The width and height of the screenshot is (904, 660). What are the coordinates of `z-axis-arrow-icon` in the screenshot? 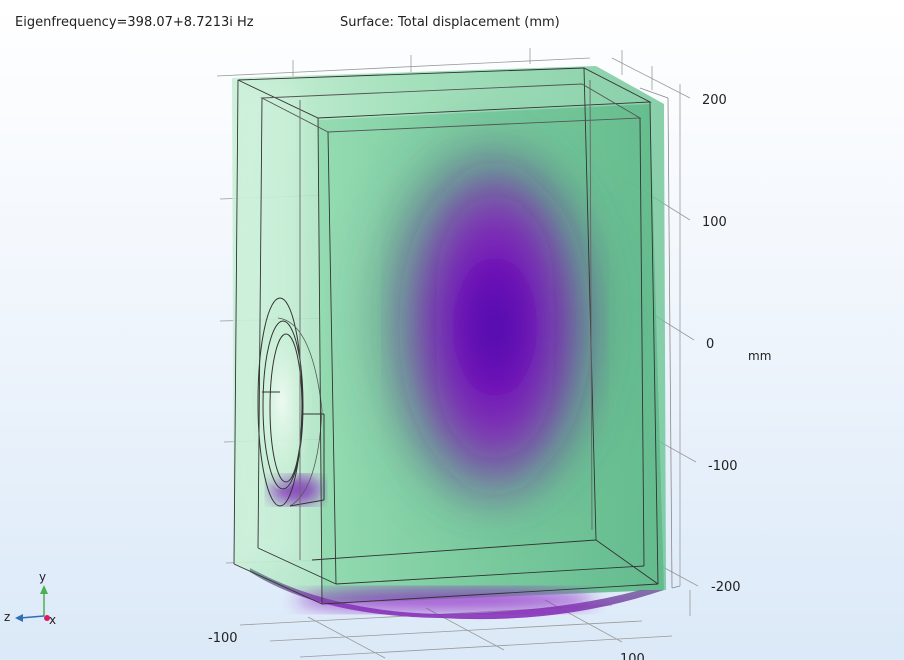 It's located at (19, 618).